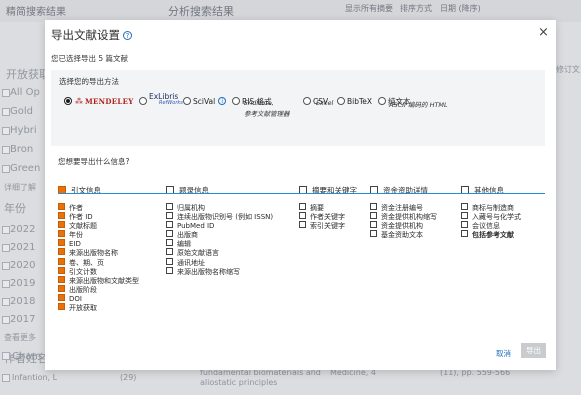  What do you see at coordinates (98, 251) in the screenshot?
I see `field-item: 来源出版物名称` at bounding box center [98, 251].